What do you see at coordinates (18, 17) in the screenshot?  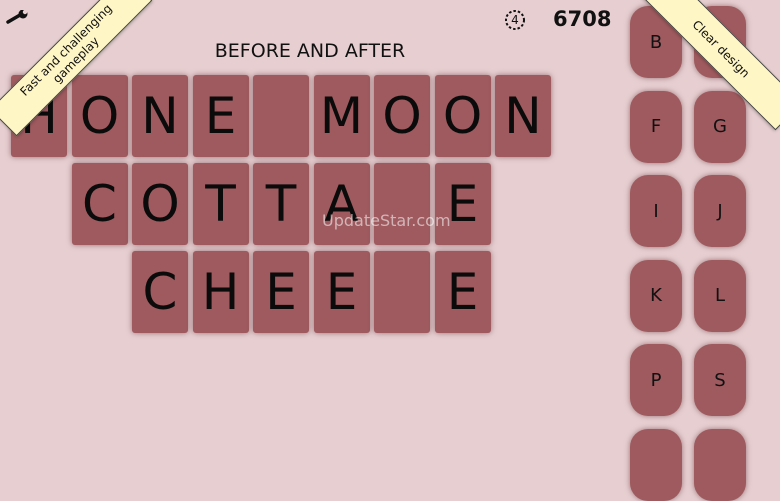 I see `wrench-icon` at bounding box center [18, 17].